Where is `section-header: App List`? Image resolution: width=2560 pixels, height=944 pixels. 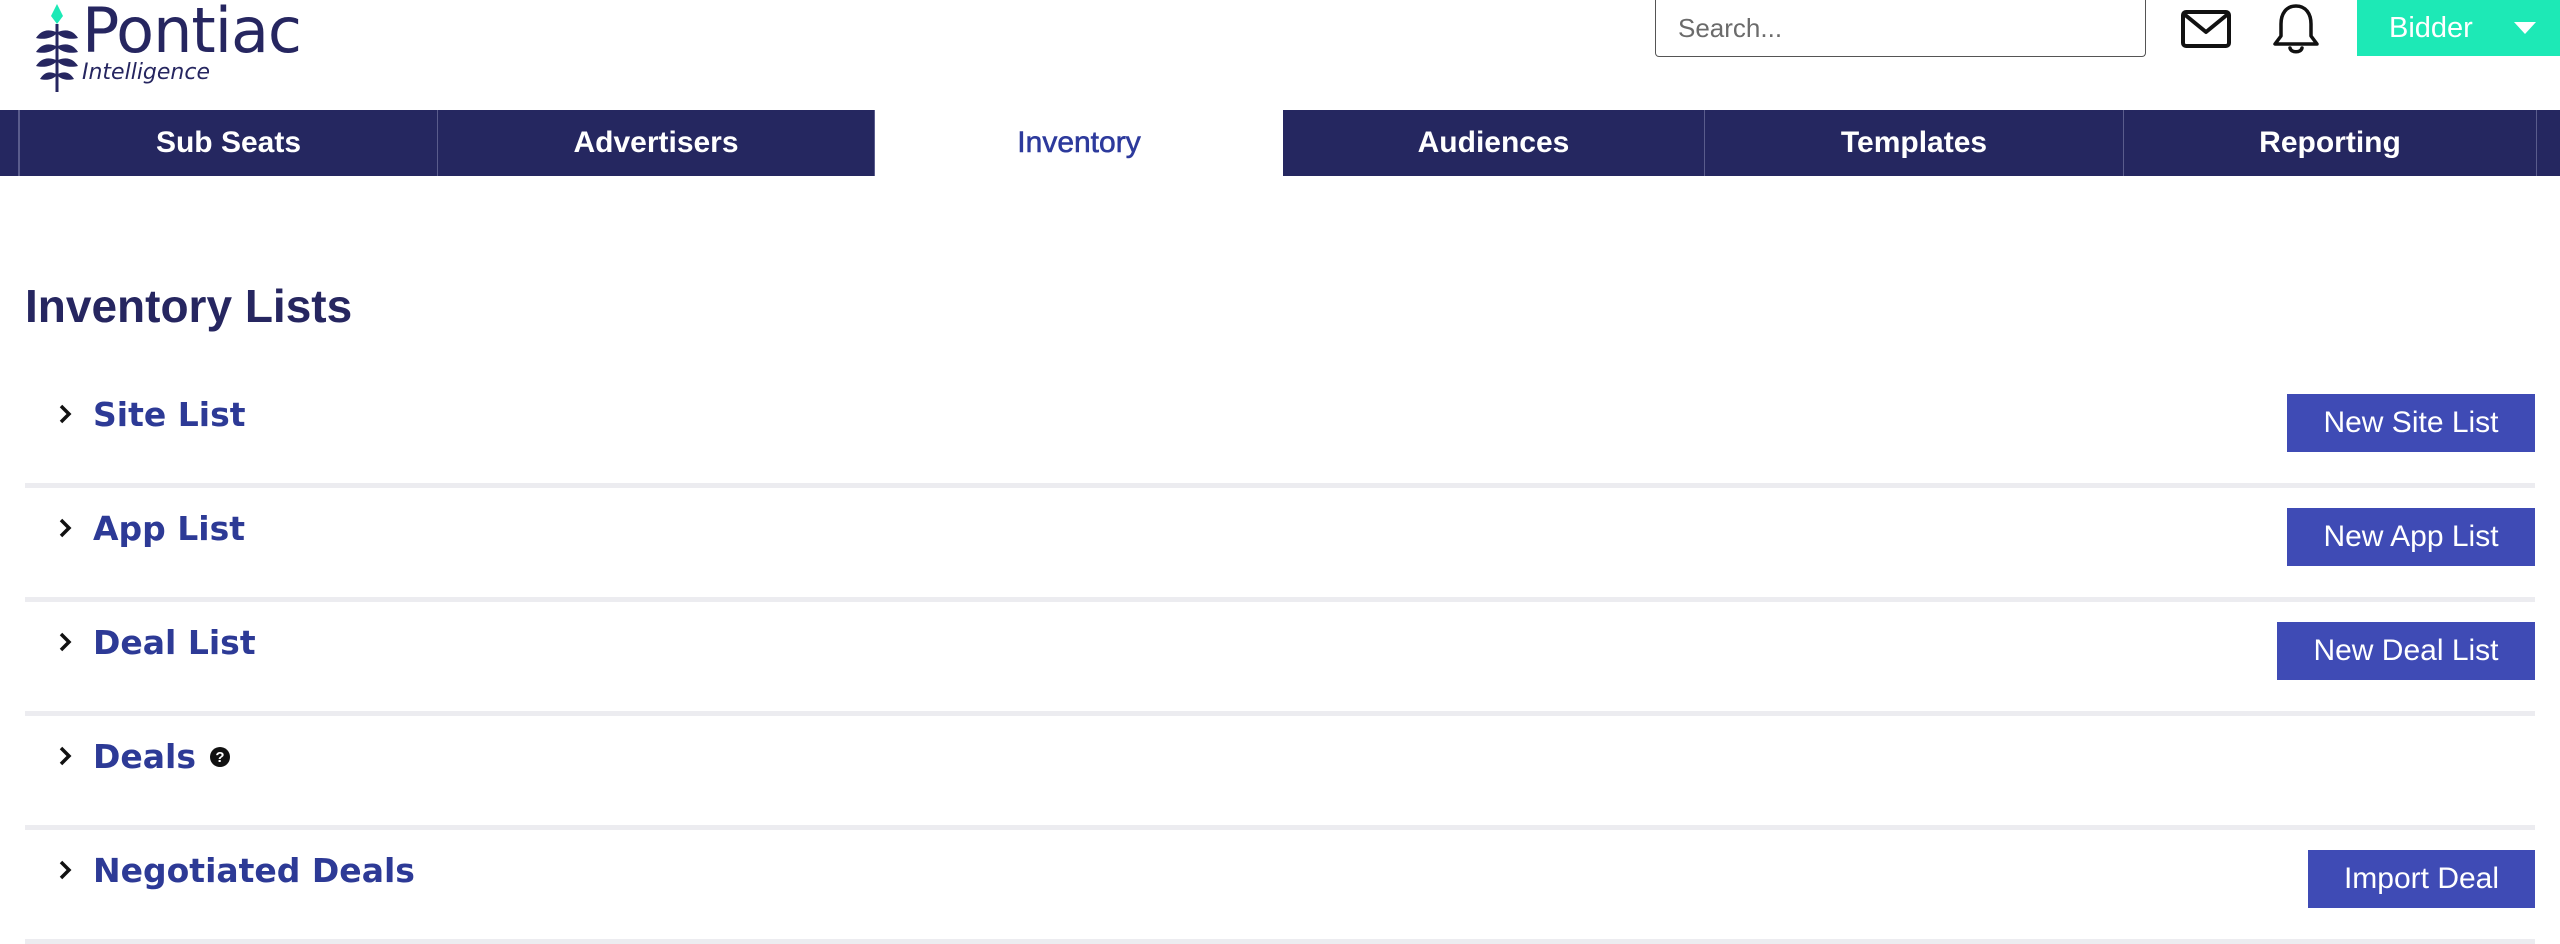 section-header: App List is located at coordinates (135, 528).